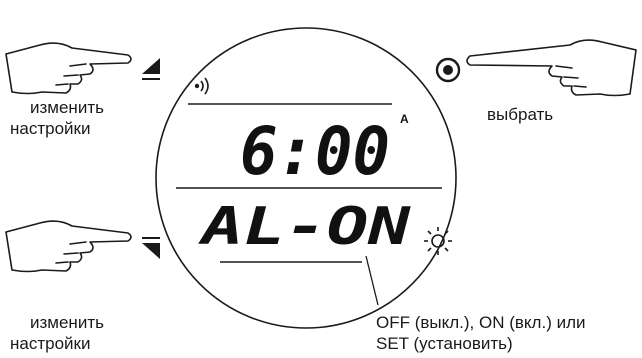 The width and height of the screenshot is (642, 358). Describe the element at coordinates (151, 69) in the screenshot. I see `triangle-up-icon` at that location.